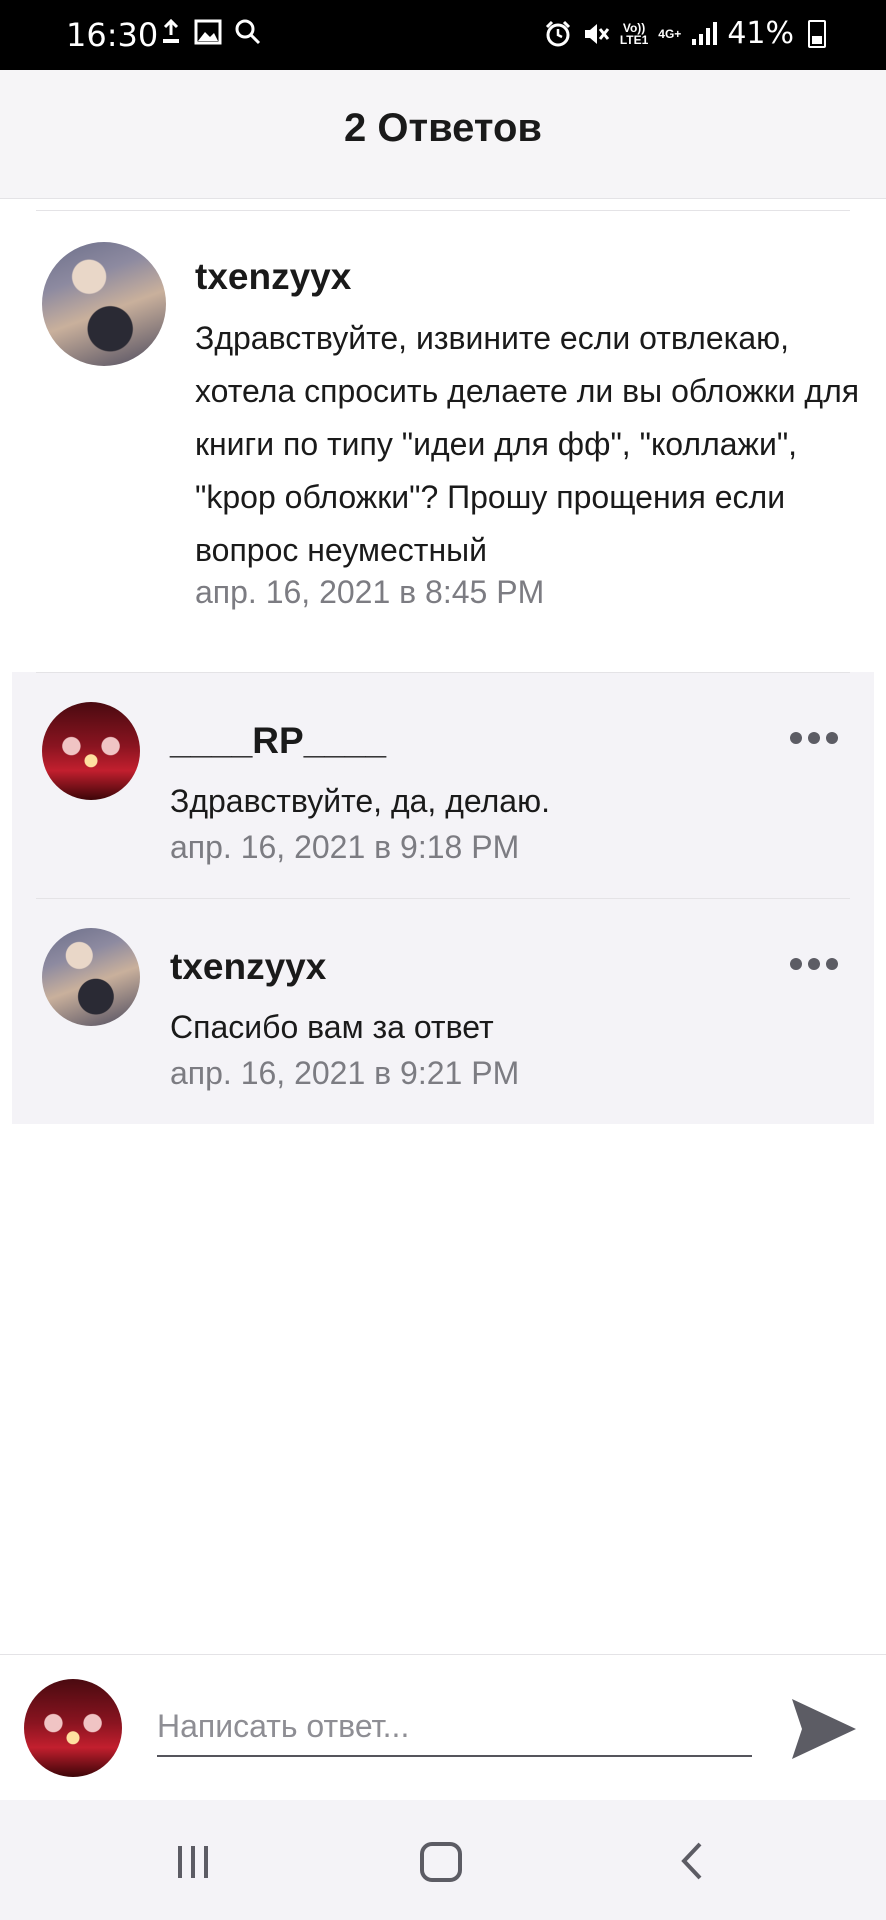 This screenshot has width=886, height=1920. What do you see at coordinates (208, 32) in the screenshot?
I see `image-icon` at bounding box center [208, 32].